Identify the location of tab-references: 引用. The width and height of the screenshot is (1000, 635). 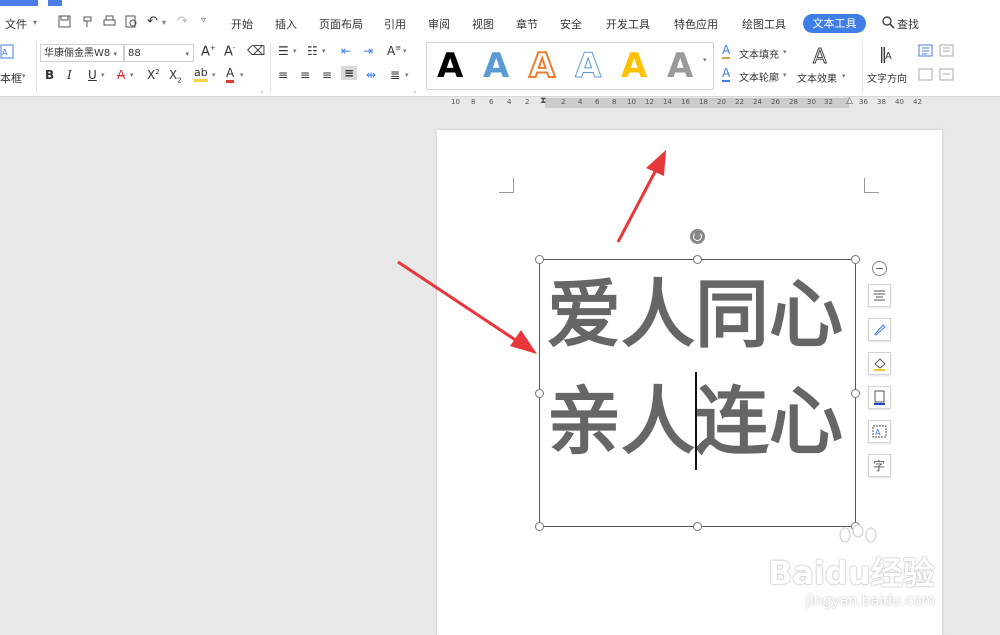
(395, 24).